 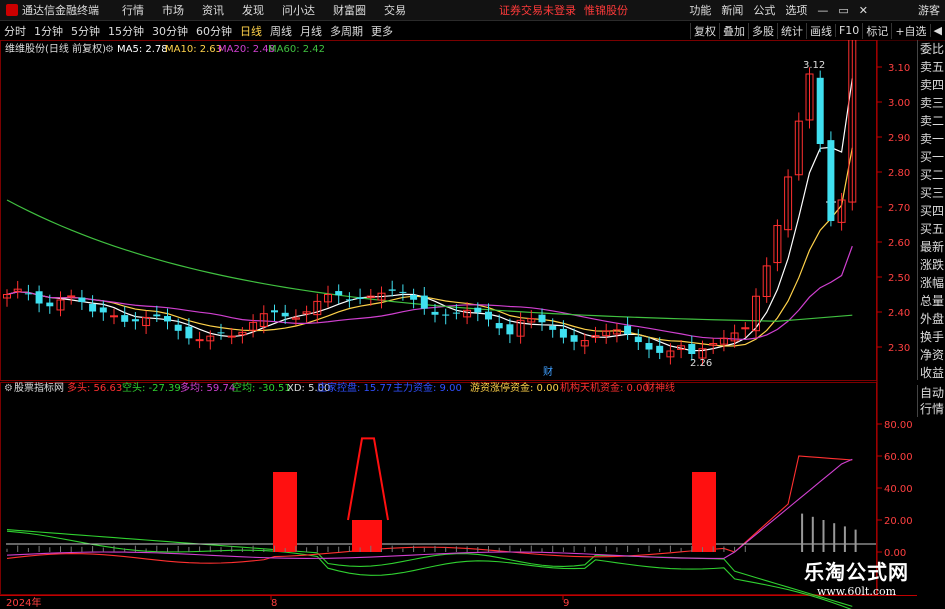 What do you see at coordinates (8, 388) in the screenshot?
I see `indicator-gear-icon: ⚙` at bounding box center [8, 388].